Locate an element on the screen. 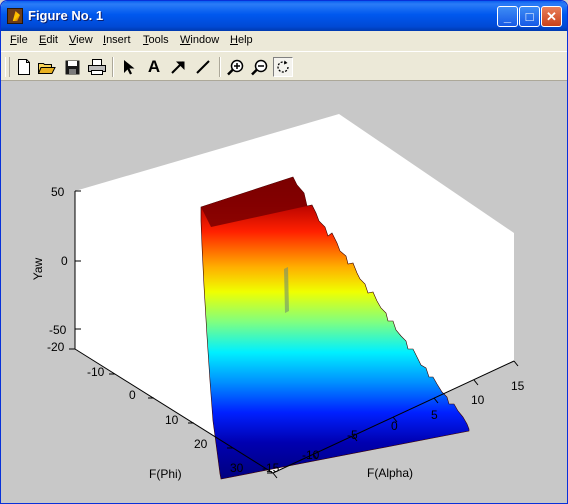 The height and width of the screenshot is (504, 568). x-tick-label: 10 is located at coordinates (478, 400).